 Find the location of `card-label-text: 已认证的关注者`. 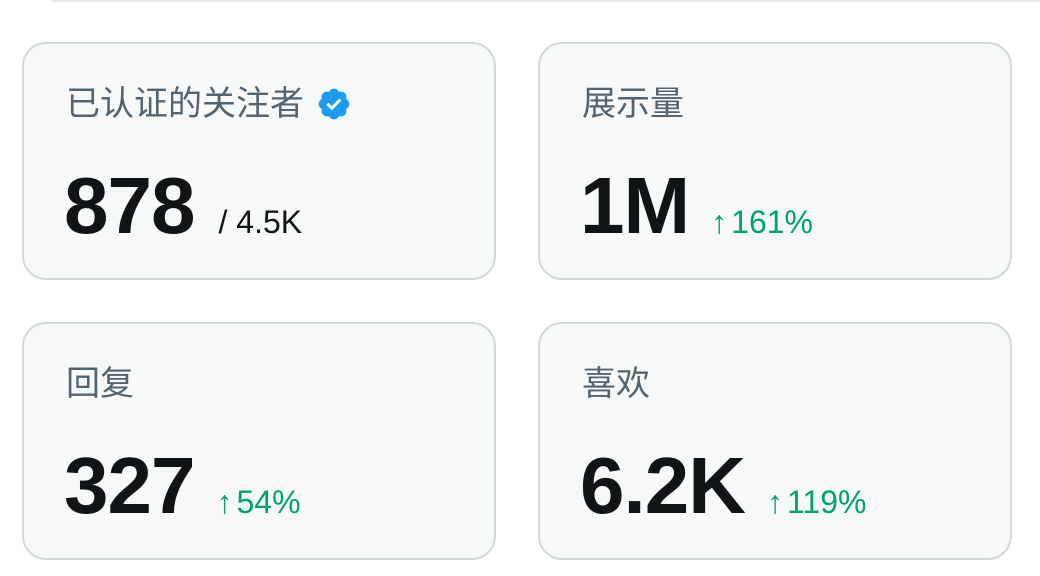

card-label-text: 已认证的关注者 is located at coordinates (185, 104).